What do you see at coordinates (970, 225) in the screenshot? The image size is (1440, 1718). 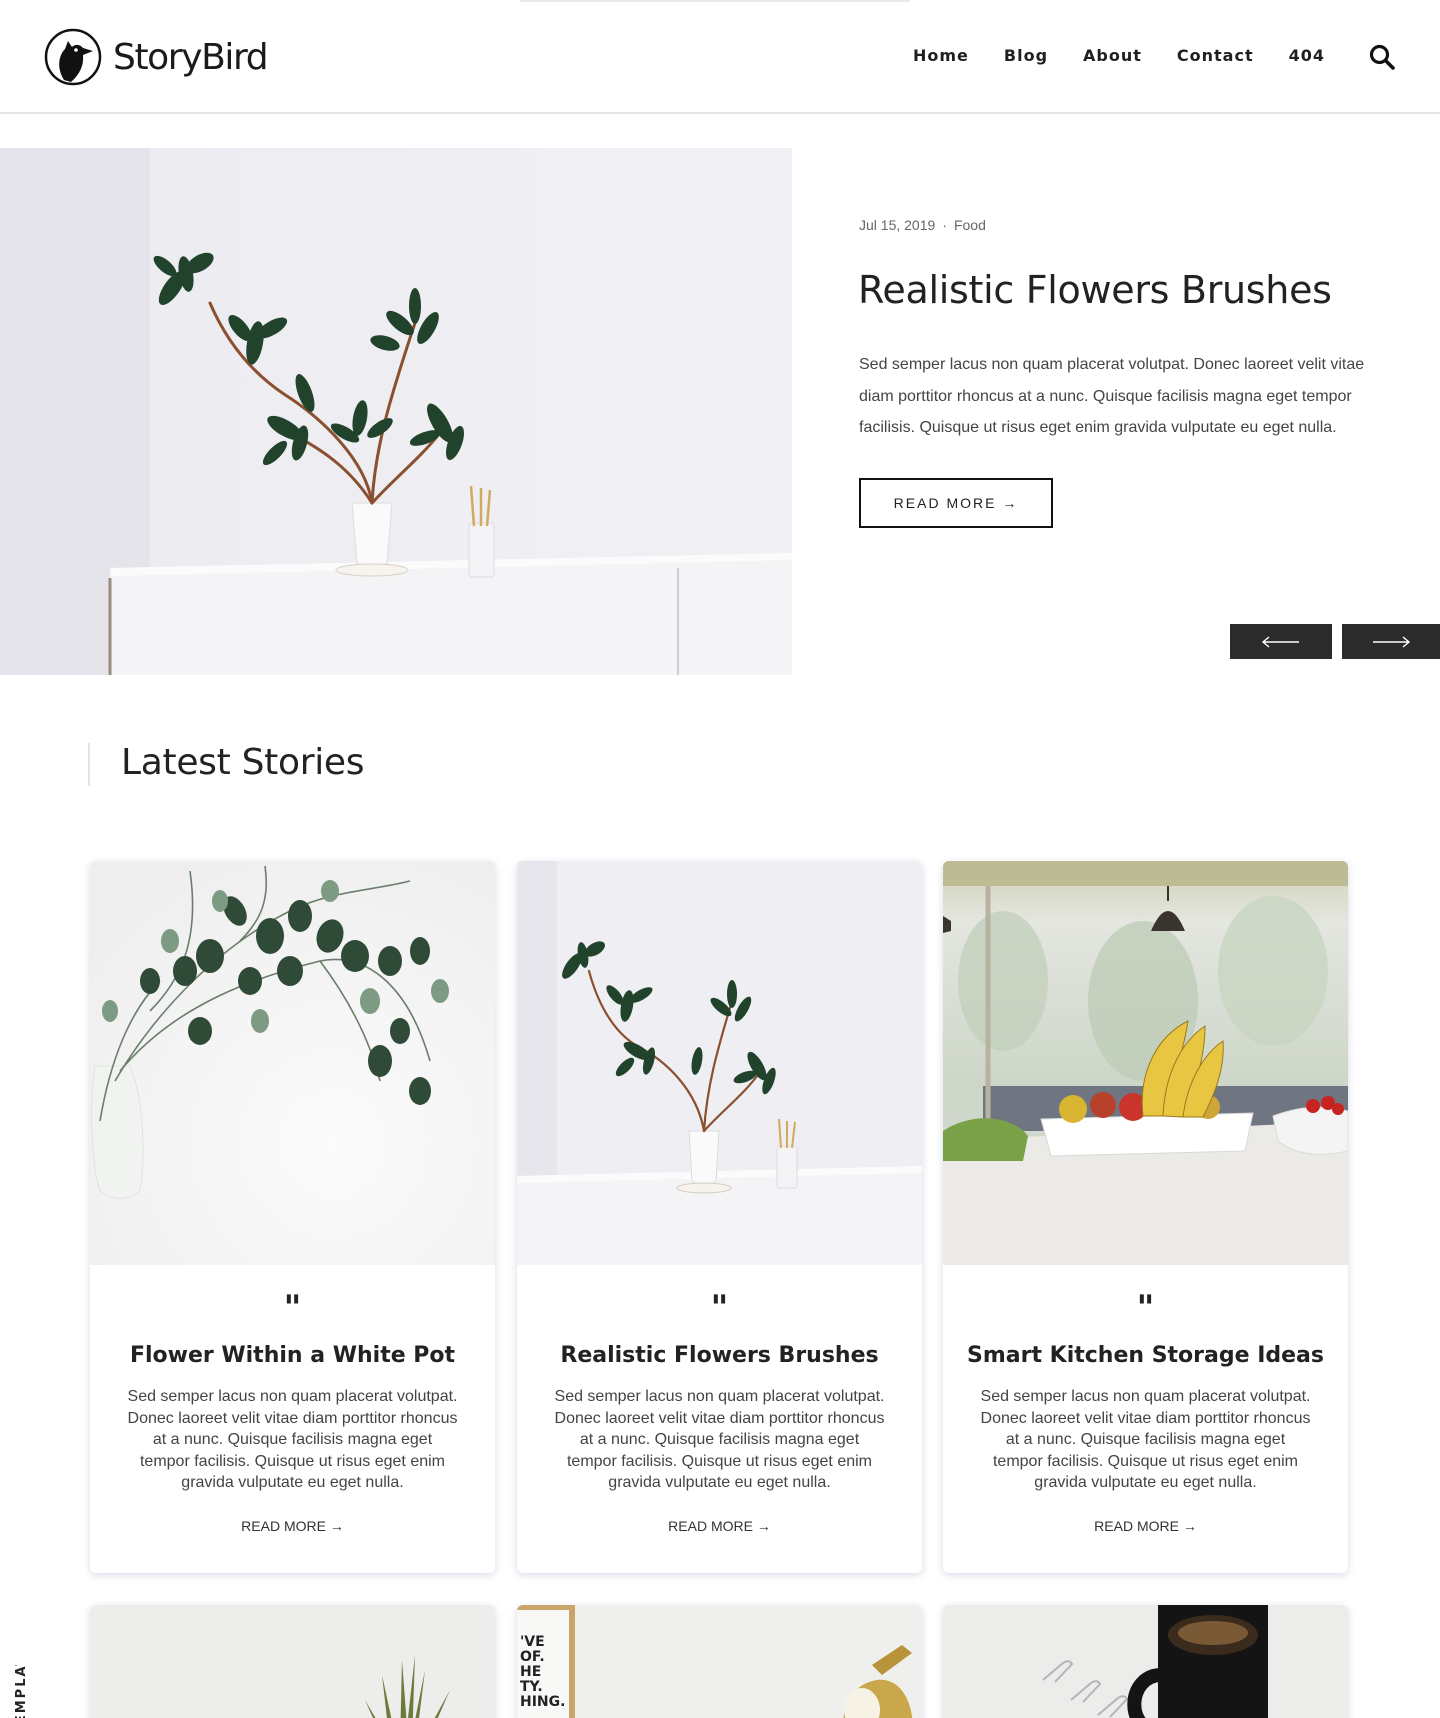 I see `hero-category: Food` at bounding box center [970, 225].